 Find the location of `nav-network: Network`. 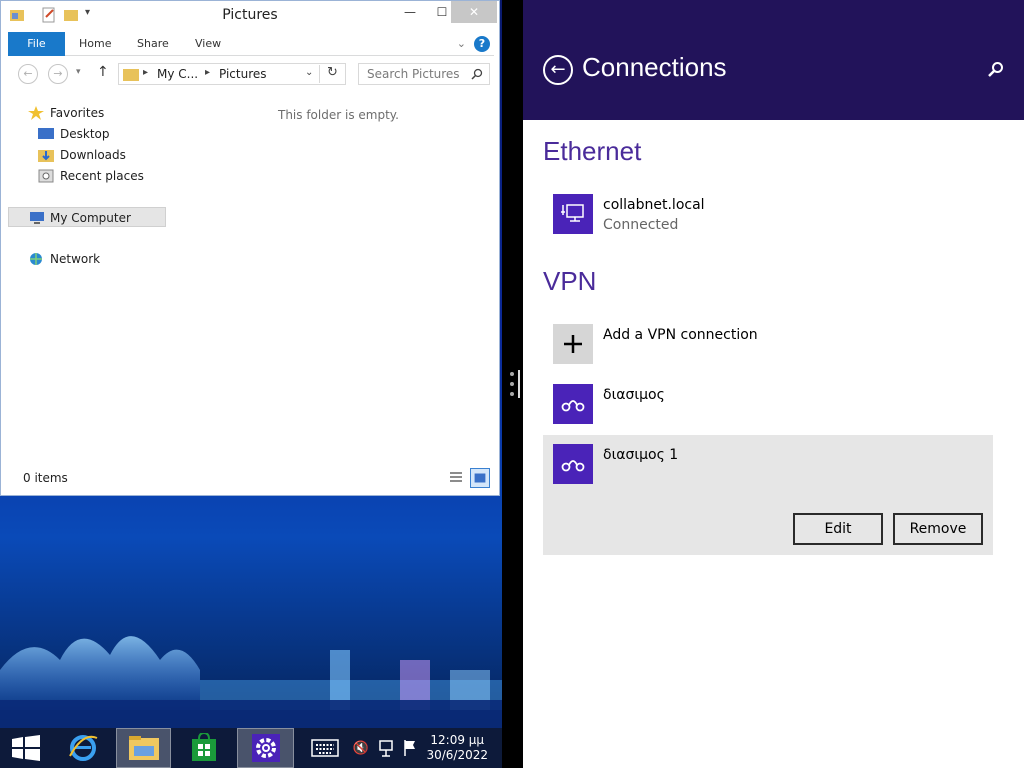

nav-network: Network is located at coordinates (93, 259).